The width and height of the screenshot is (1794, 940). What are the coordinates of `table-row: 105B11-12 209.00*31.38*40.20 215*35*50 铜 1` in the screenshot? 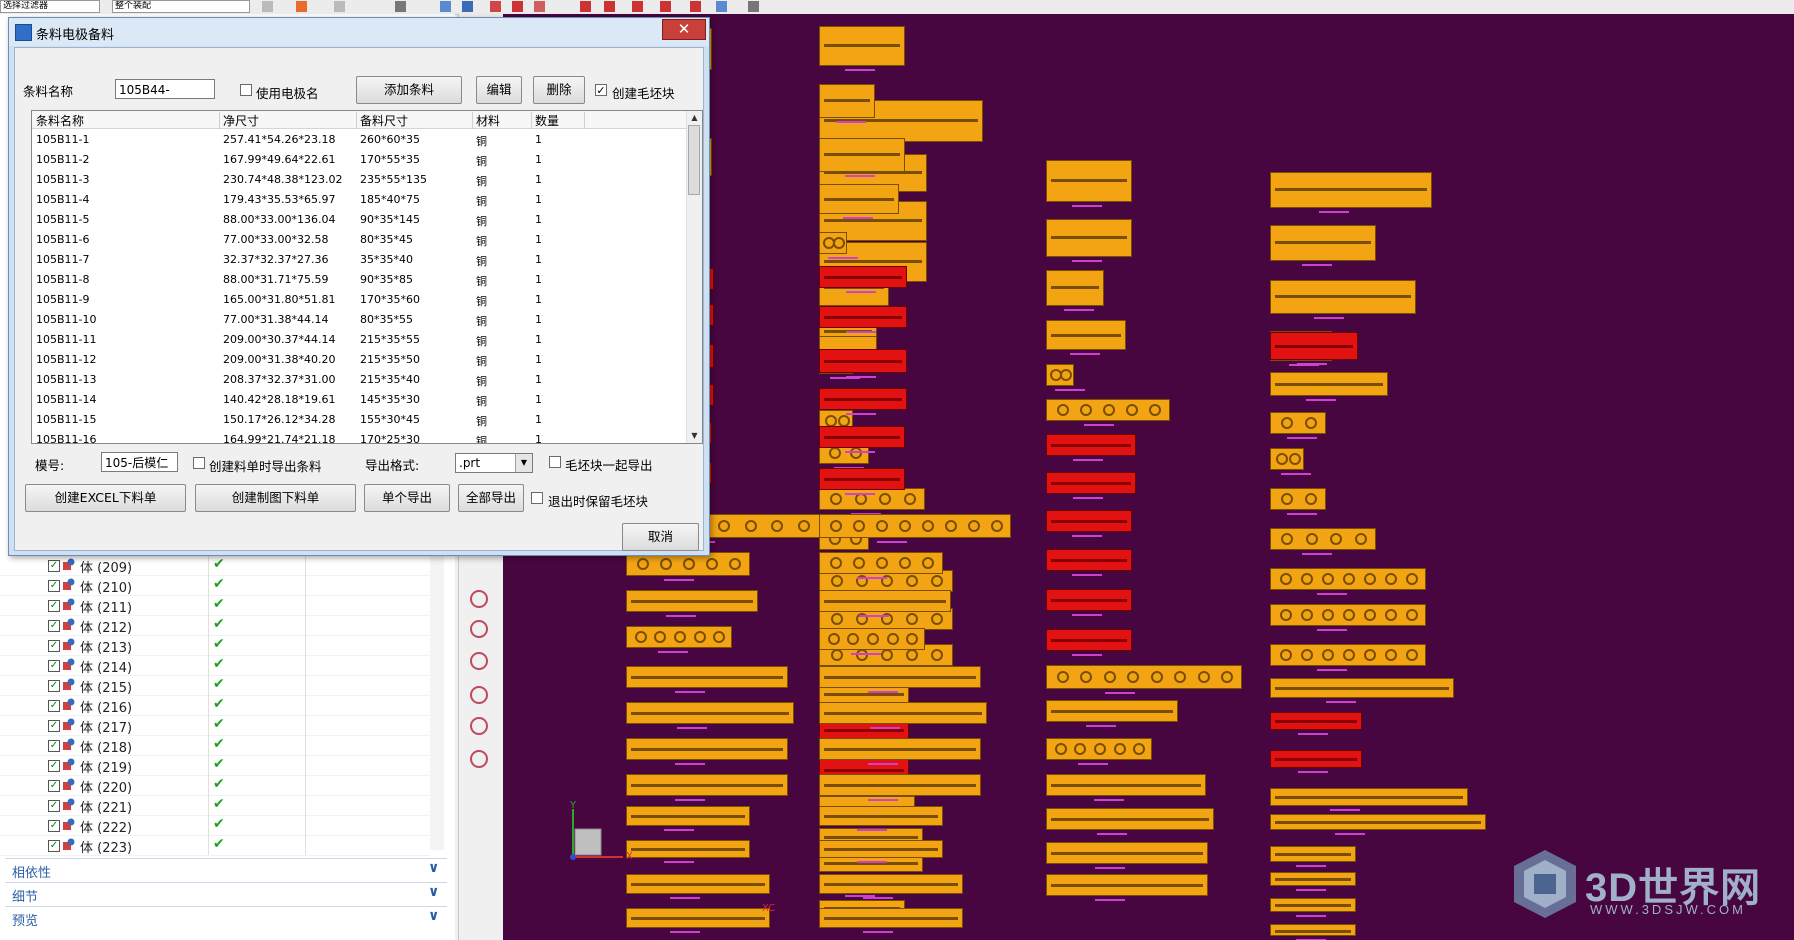 It's located at (360, 359).